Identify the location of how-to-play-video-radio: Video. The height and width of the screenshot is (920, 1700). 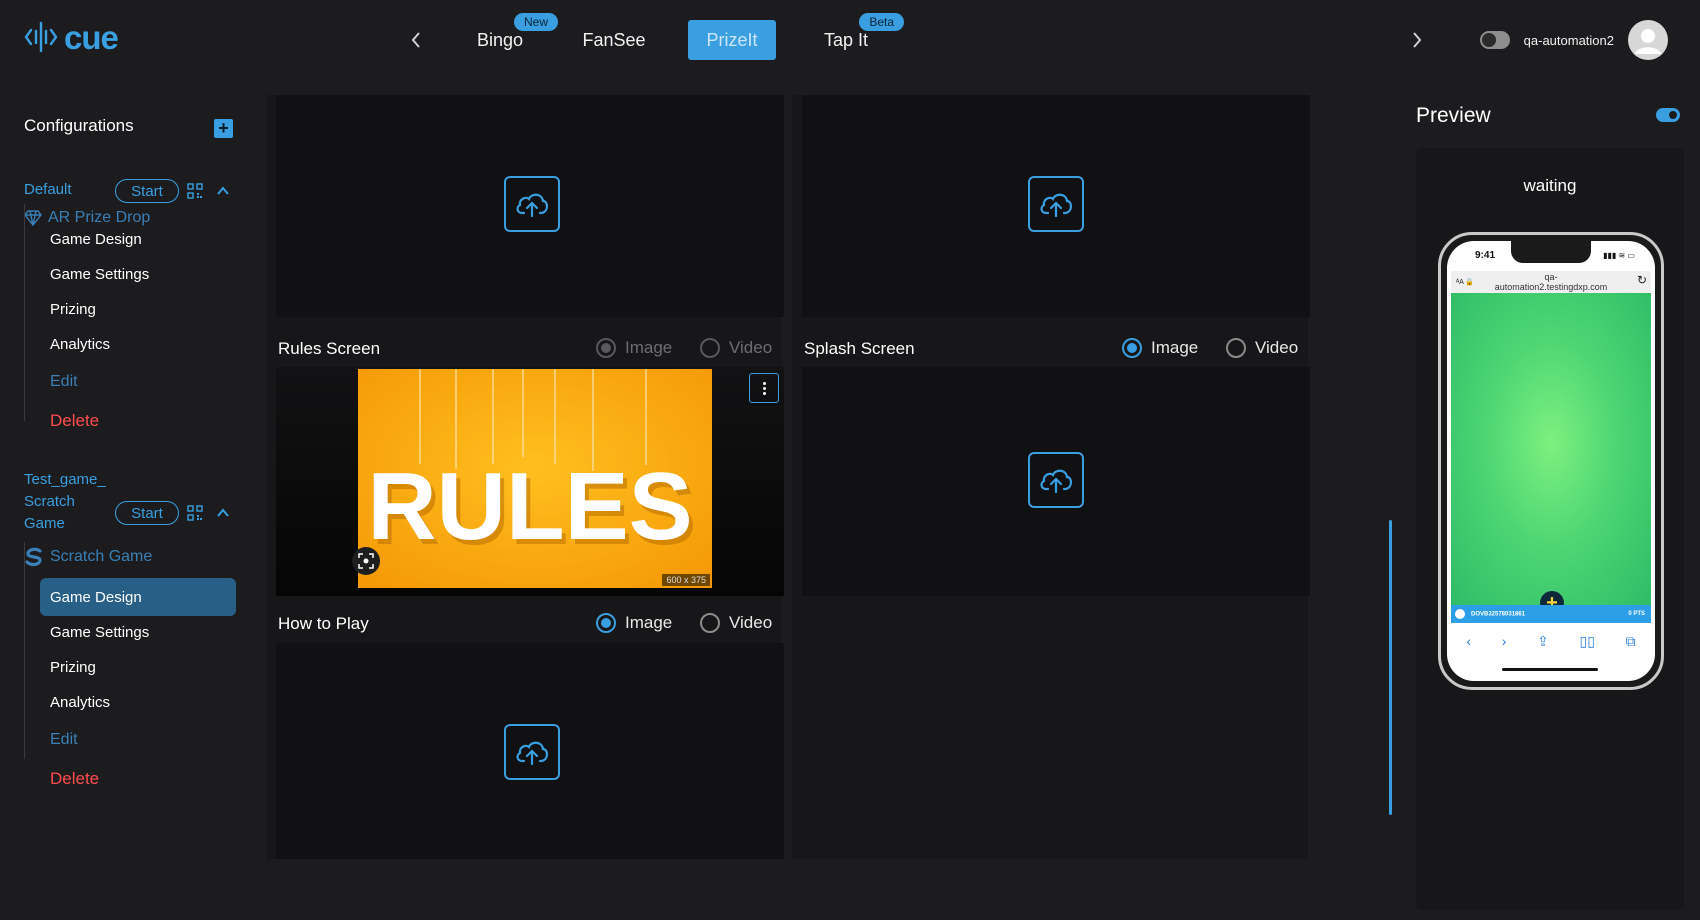
(736, 623).